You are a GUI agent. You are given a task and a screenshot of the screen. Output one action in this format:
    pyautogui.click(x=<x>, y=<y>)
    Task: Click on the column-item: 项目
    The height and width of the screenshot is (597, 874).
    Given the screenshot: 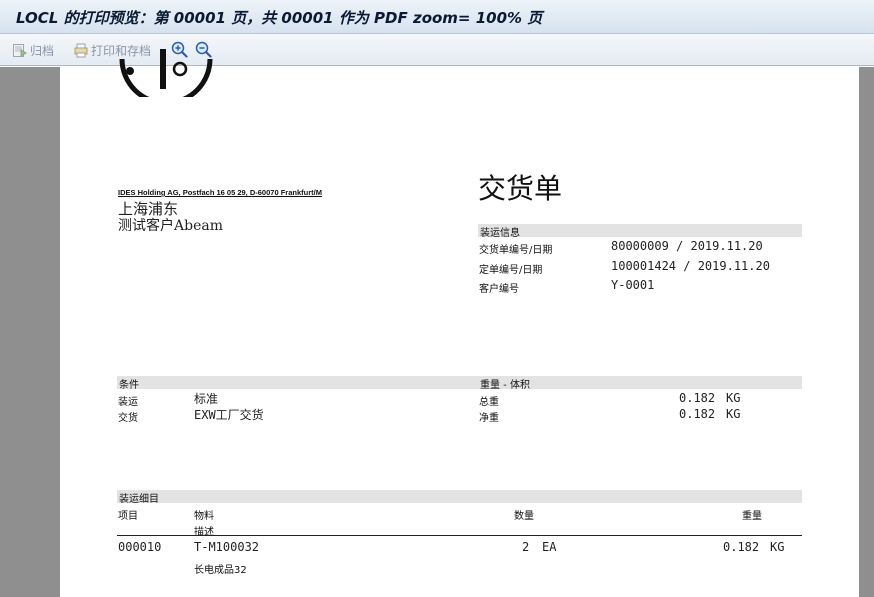 What is the action you would take?
    pyautogui.click(x=128, y=516)
    